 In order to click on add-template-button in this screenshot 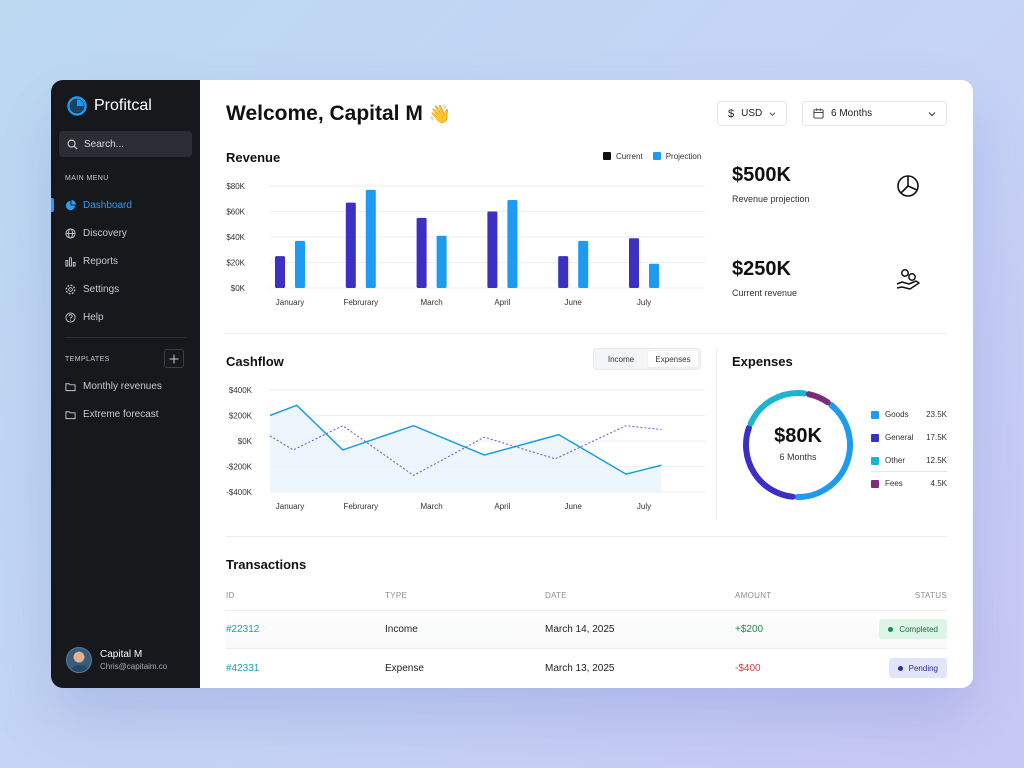, I will do `click(174, 358)`.